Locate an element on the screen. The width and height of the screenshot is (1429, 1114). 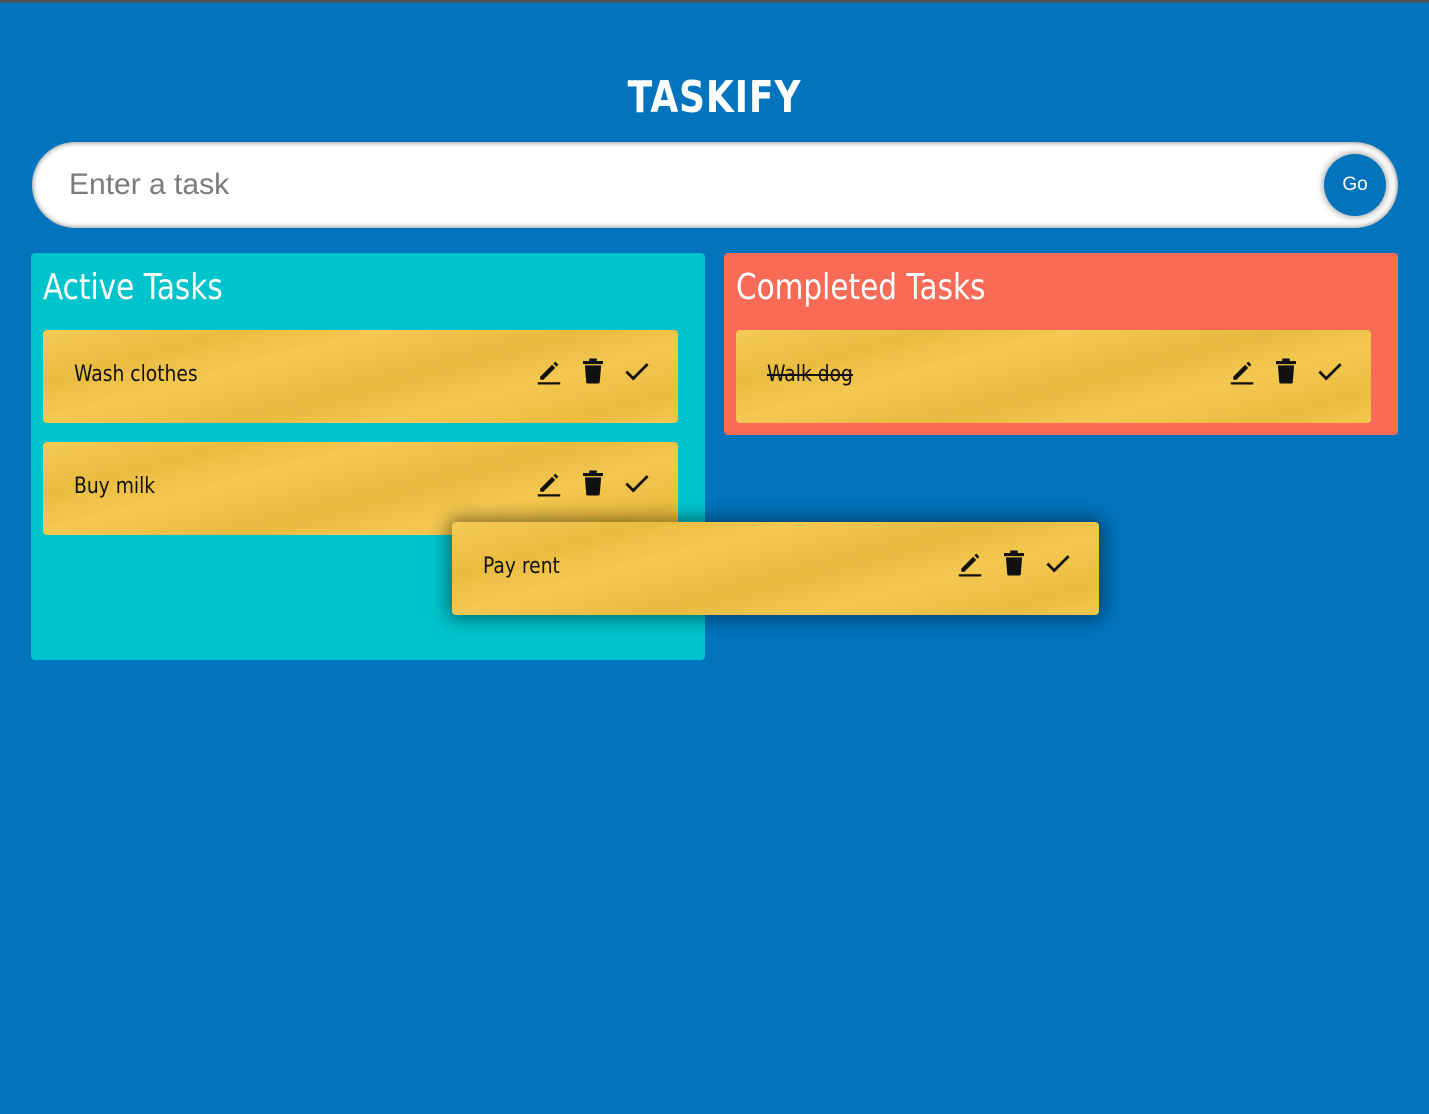
app-title: TASKIFY is located at coordinates (714, 98).